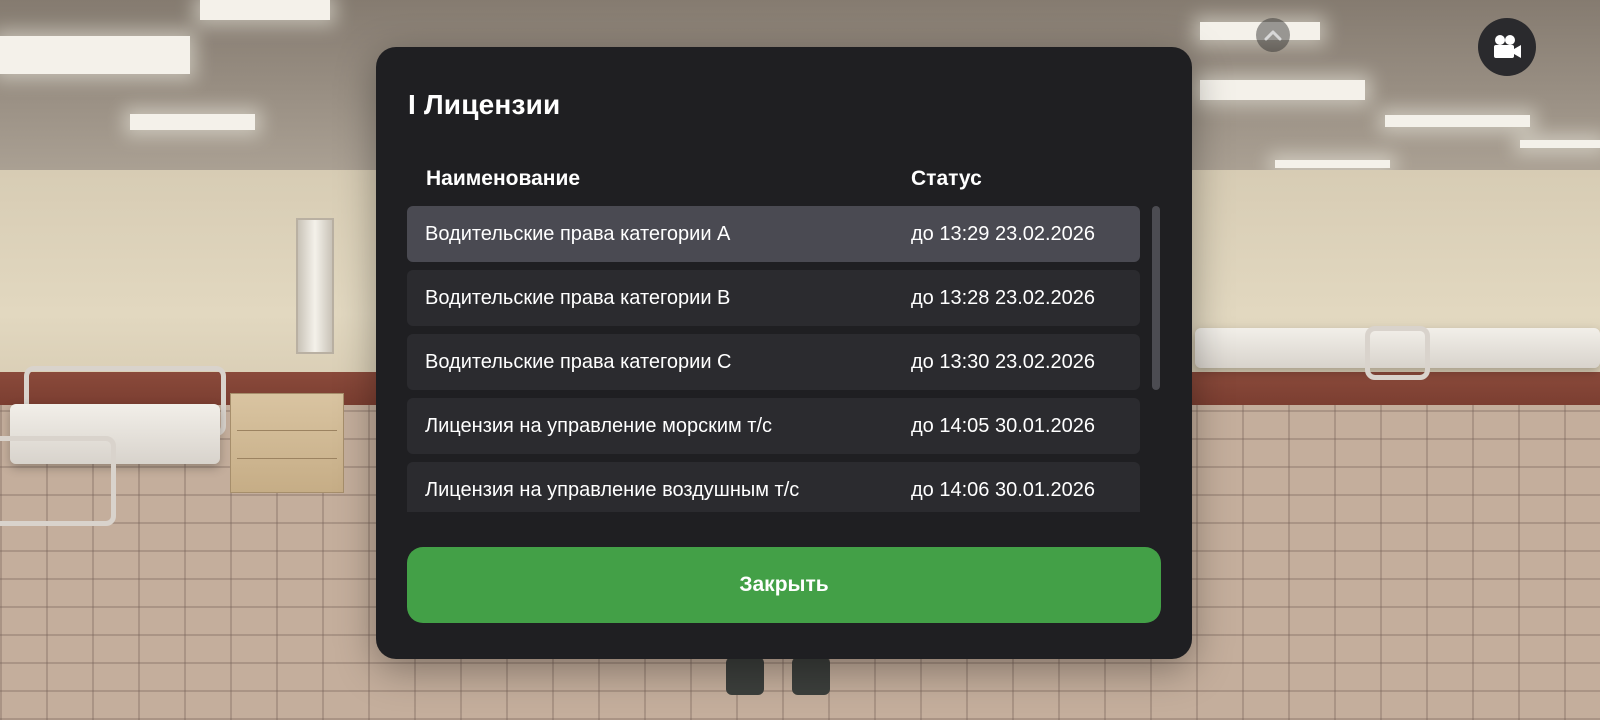 Image resolution: width=1600 pixels, height=720 pixels. What do you see at coordinates (778, 675) in the screenshot?
I see `player-character-feet` at bounding box center [778, 675].